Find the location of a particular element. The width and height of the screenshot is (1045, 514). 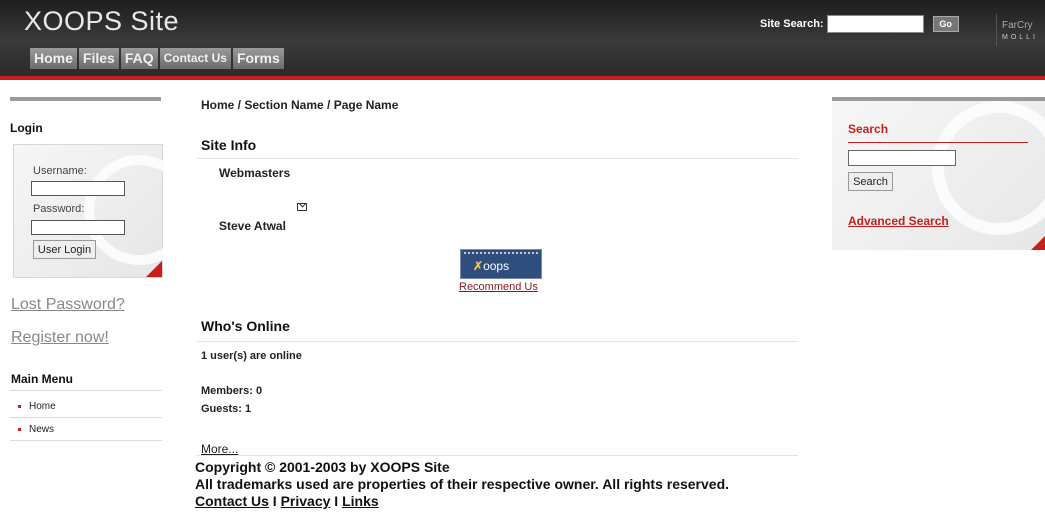

menu-item-news: News is located at coordinates (36, 429).